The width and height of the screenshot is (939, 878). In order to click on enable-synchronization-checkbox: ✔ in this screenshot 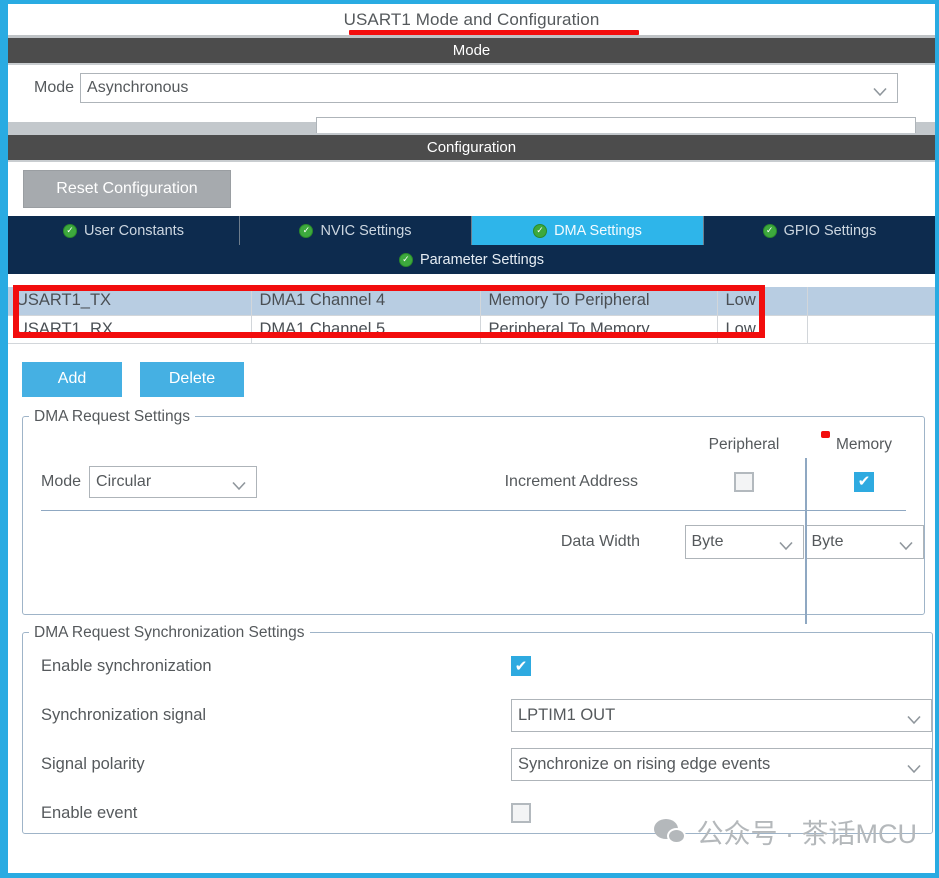, I will do `click(521, 666)`.